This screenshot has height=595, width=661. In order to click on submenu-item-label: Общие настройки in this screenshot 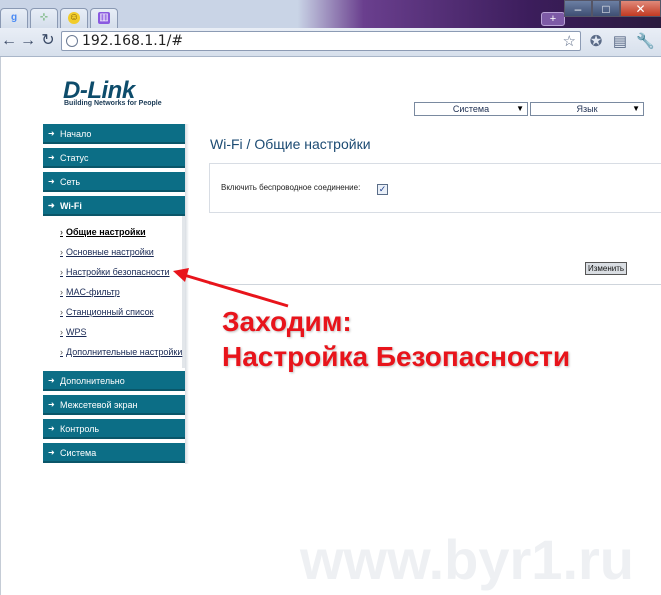, I will do `click(106, 232)`.